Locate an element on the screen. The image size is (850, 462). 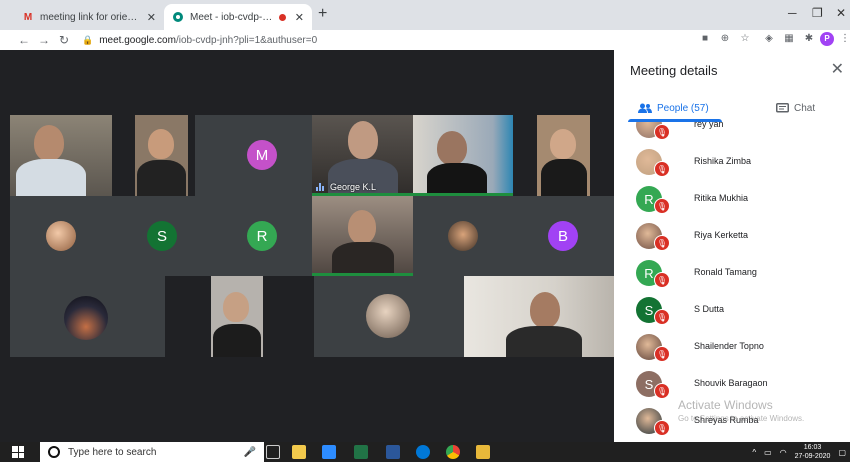
avatar: S is located at coordinates (162, 236).